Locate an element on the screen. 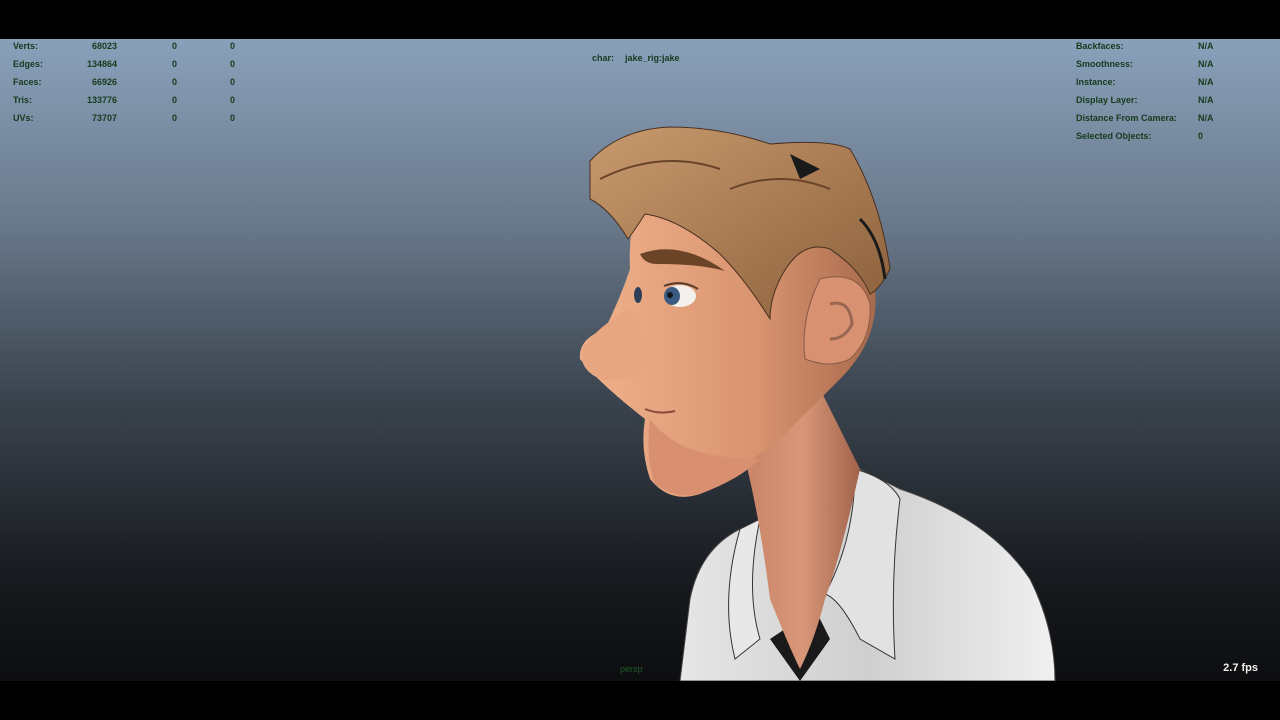 Image resolution: width=1280 pixels, height=720 pixels. letterbox-top is located at coordinates (640, 19).